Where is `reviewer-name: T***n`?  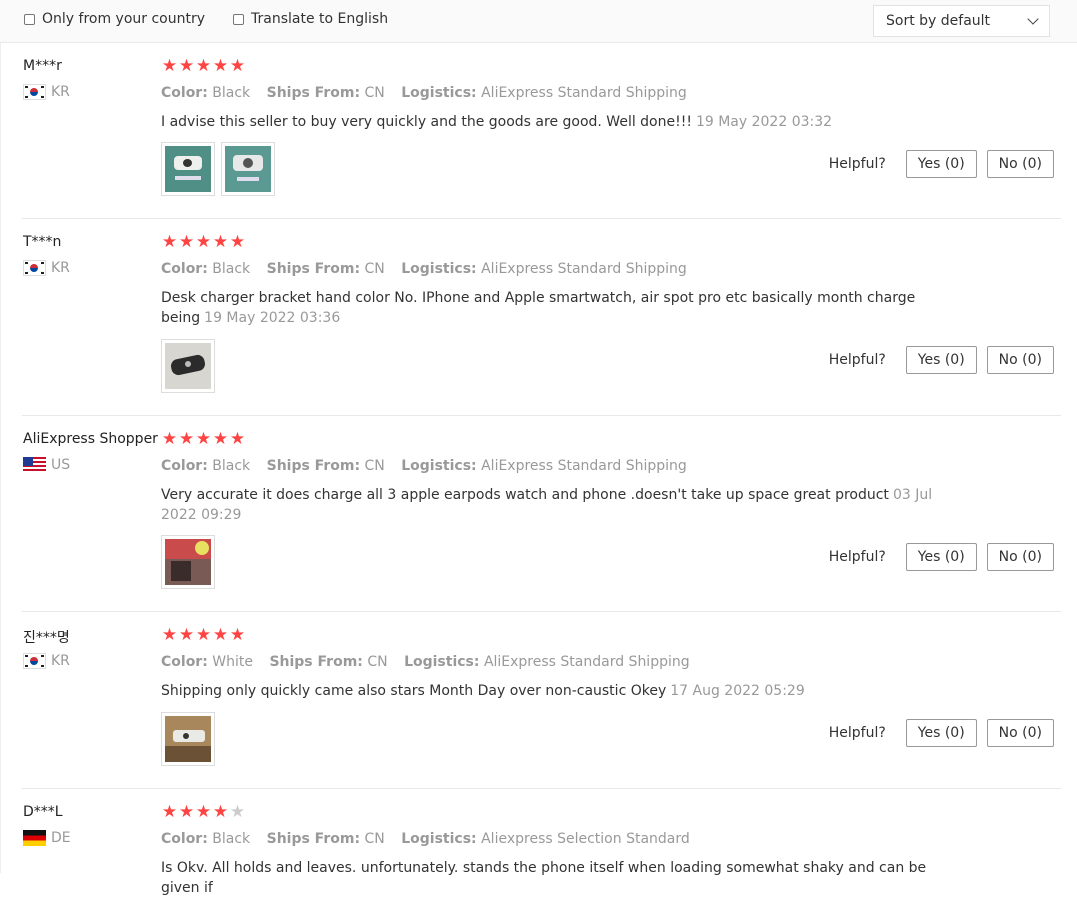 reviewer-name: T***n is located at coordinates (42, 242).